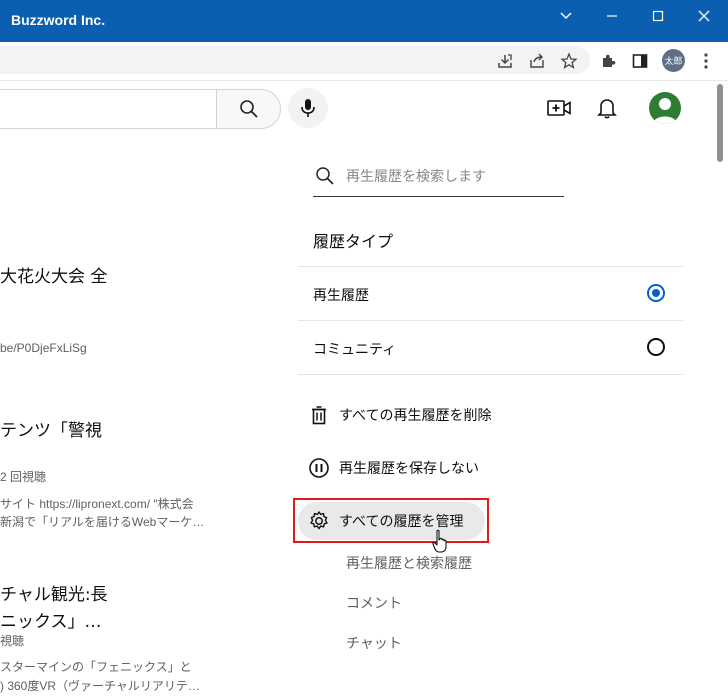 This screenshot has width=728, height=700. What do you see at coordinates (537, 61) in the screenshot?
I see `share-icon` at bounding box center [537, 61].